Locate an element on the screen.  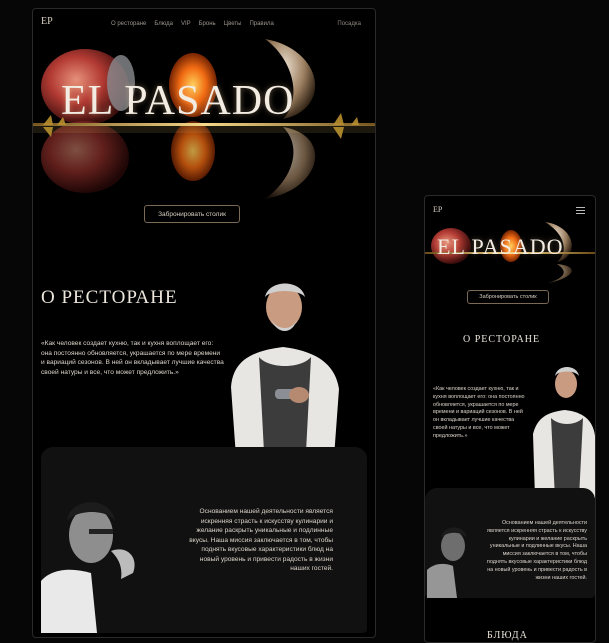
mobile-dishes-title: БЛЮДА is located at coordinates (507, 635).